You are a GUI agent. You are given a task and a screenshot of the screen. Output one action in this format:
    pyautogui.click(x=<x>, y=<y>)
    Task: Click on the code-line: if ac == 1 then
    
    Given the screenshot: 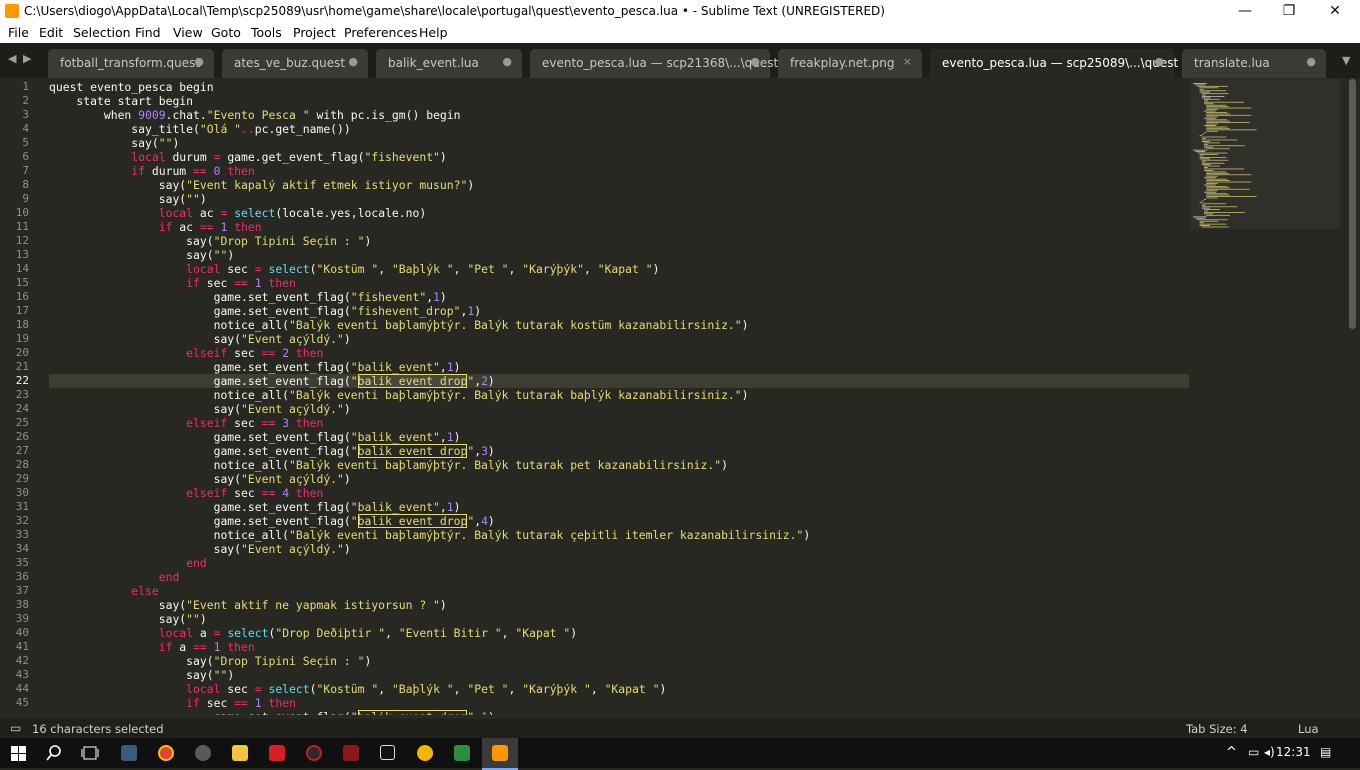 What is the action you would take?
    pyautogui.click(x=155, y=227)
    